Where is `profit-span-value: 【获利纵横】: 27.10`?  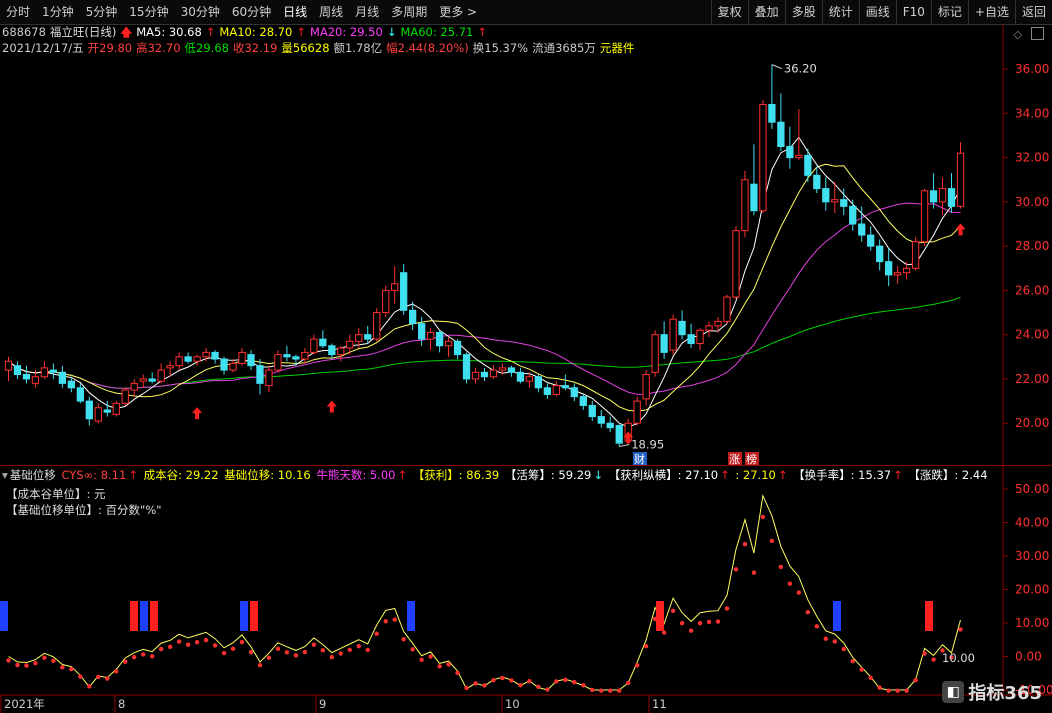
profit-span-value: 【获利纵横】: 27.10 is located at coordinates (663, 475).